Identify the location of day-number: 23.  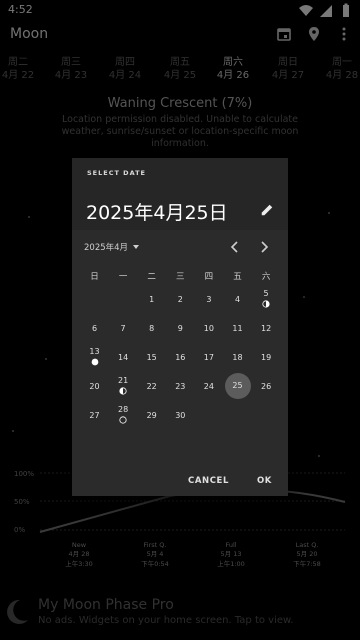
(180, 386).